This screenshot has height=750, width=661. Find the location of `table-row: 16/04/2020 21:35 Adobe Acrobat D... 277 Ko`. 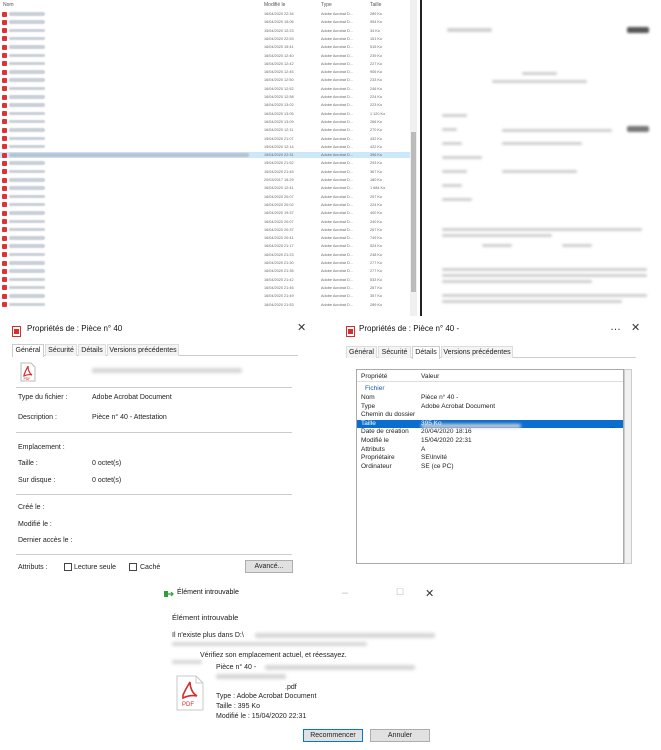

table-row: 16/04/2020 21:35 Adobe Acrobat D... 277 Ko is located at coordinates (205, 271).